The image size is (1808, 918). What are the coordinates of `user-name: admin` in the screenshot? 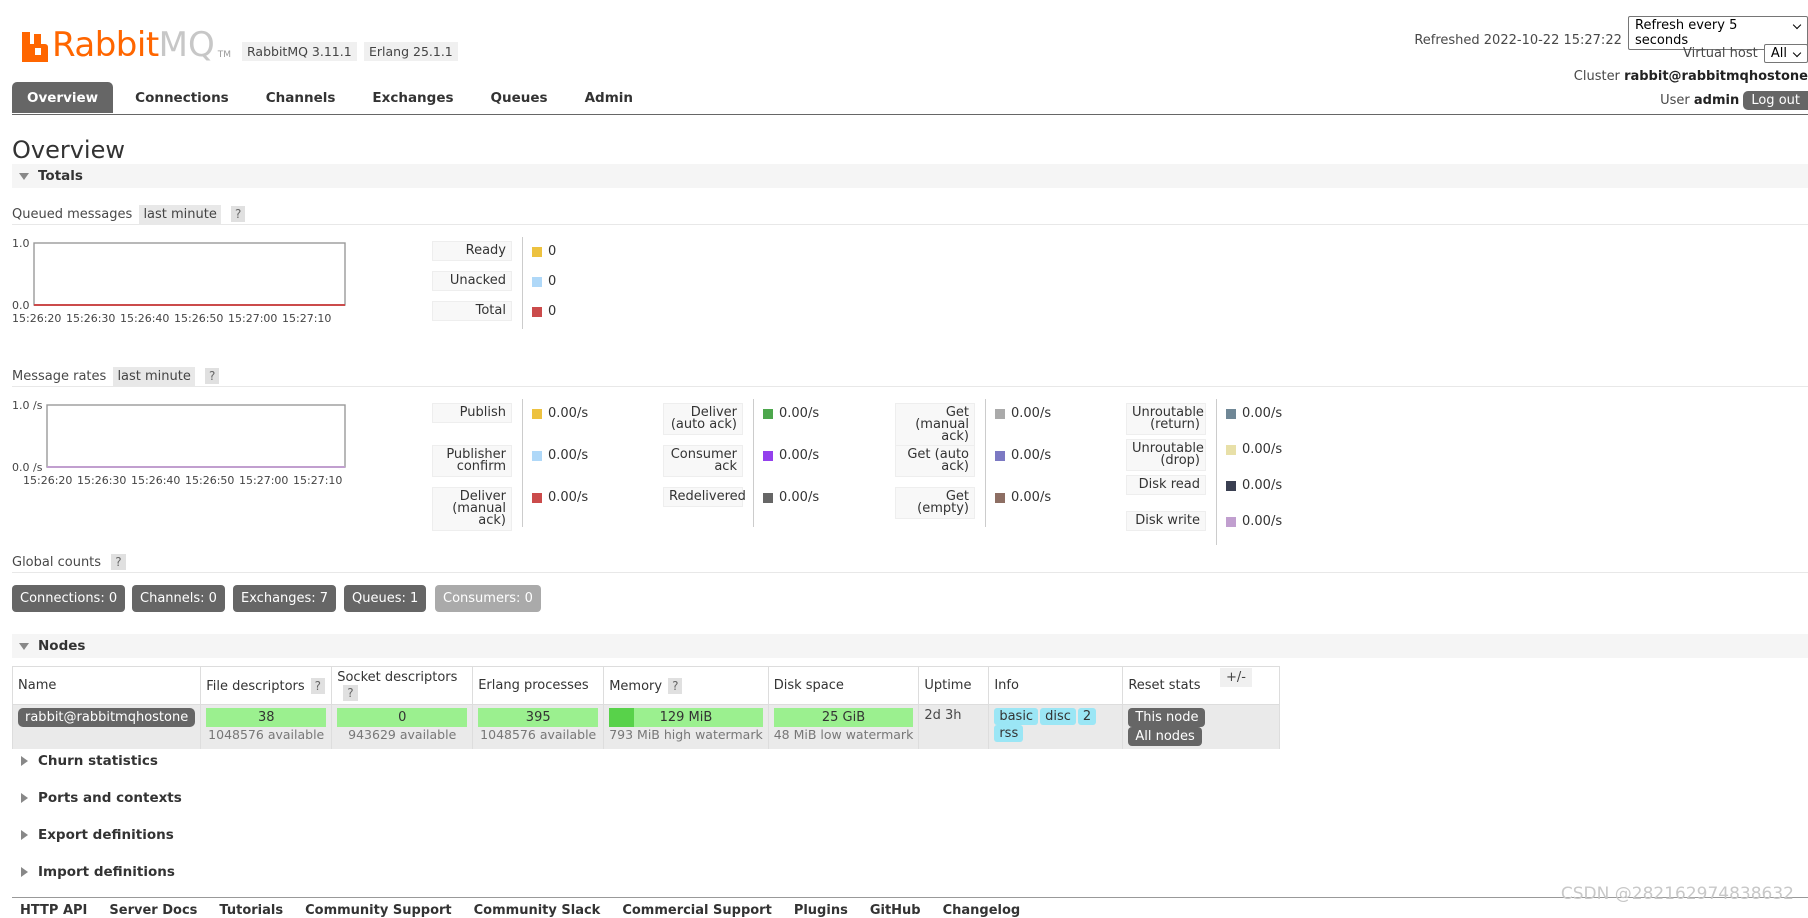 It's located at (1716, 100).